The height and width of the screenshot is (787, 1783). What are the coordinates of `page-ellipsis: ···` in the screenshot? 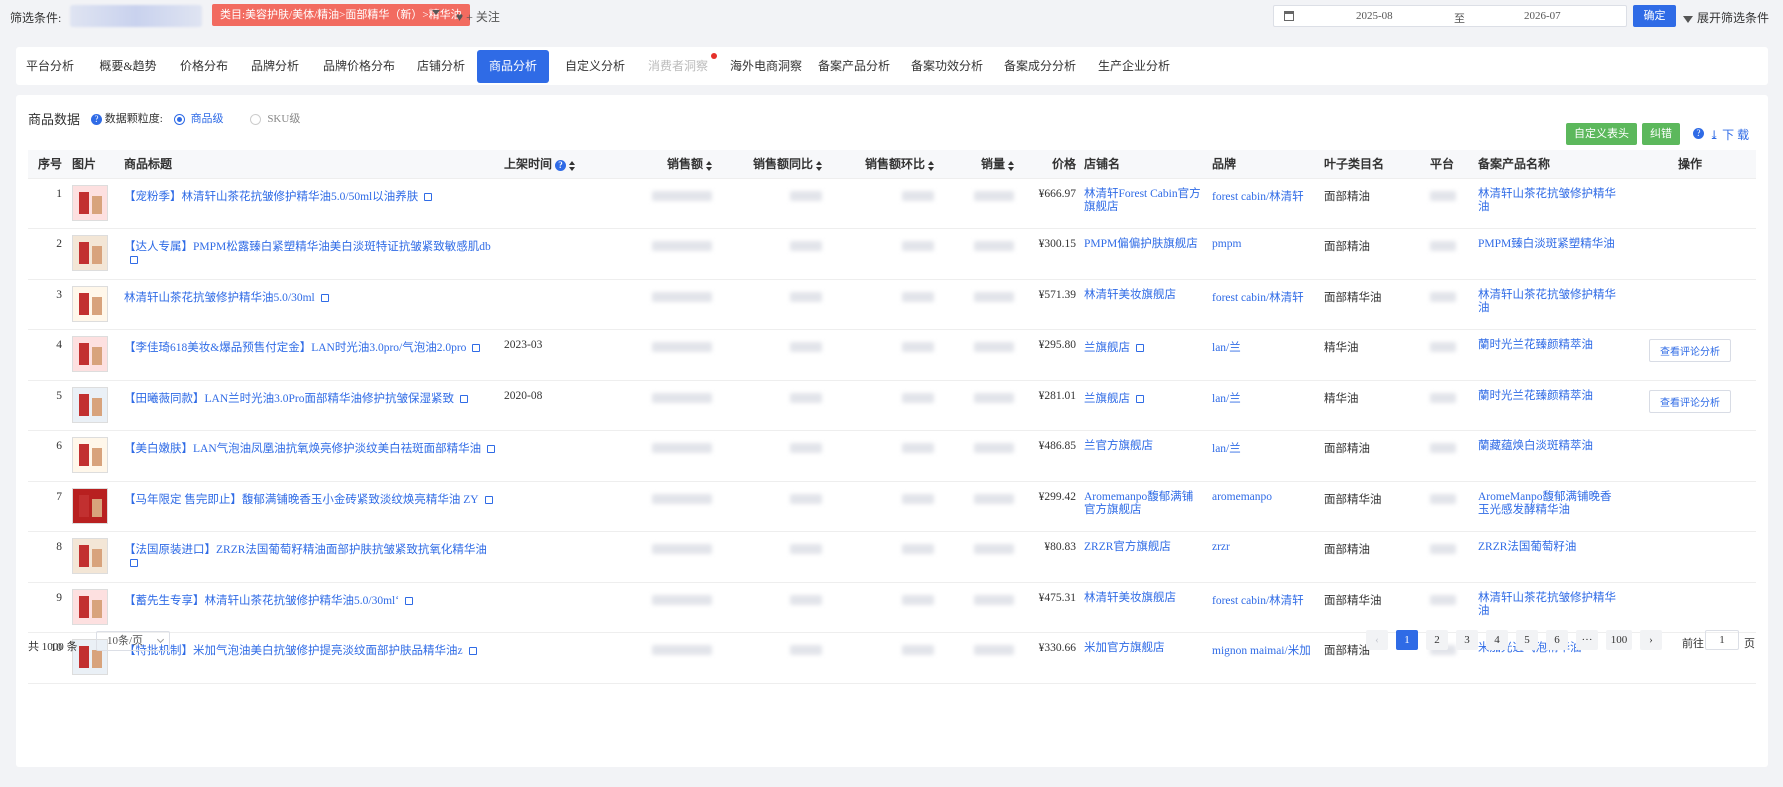 It's located at (1587, 640).